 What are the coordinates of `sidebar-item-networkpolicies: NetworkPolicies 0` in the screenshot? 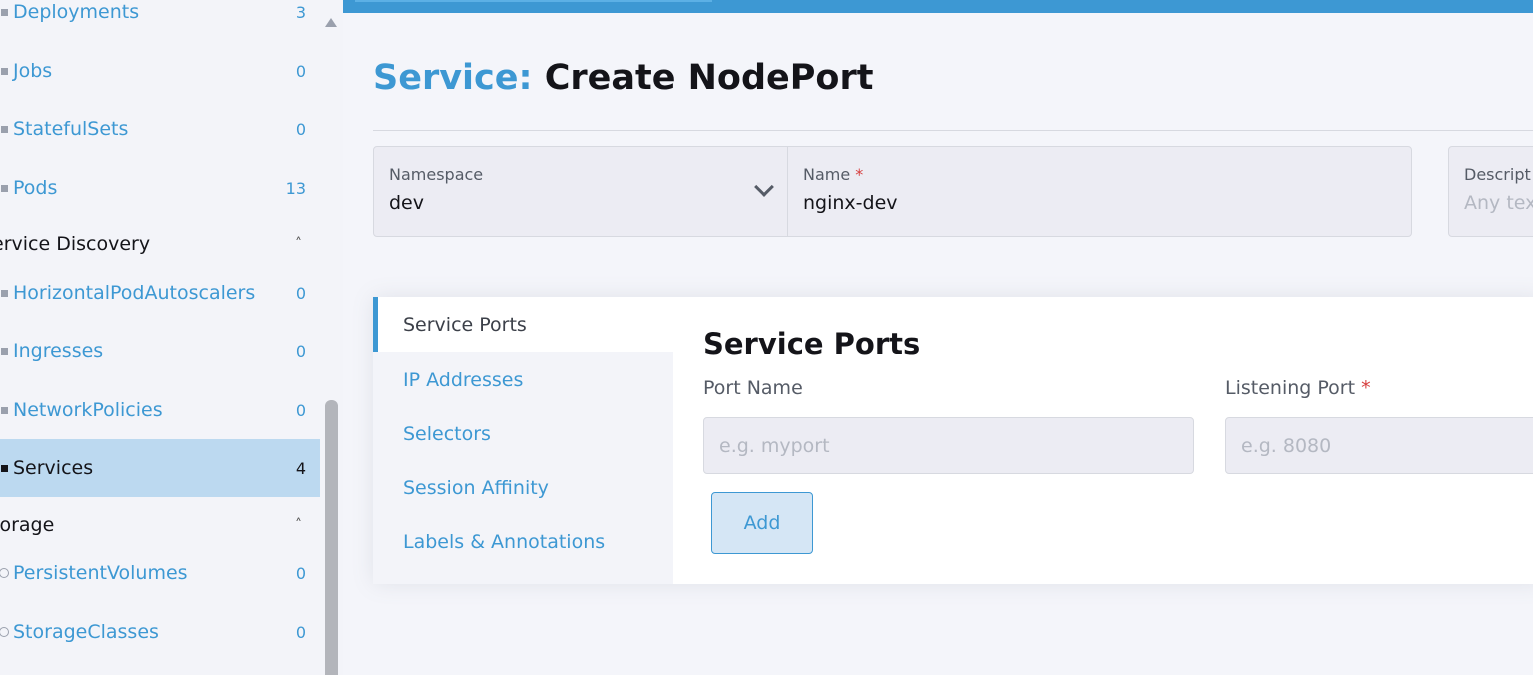 It's located at (160, 410).